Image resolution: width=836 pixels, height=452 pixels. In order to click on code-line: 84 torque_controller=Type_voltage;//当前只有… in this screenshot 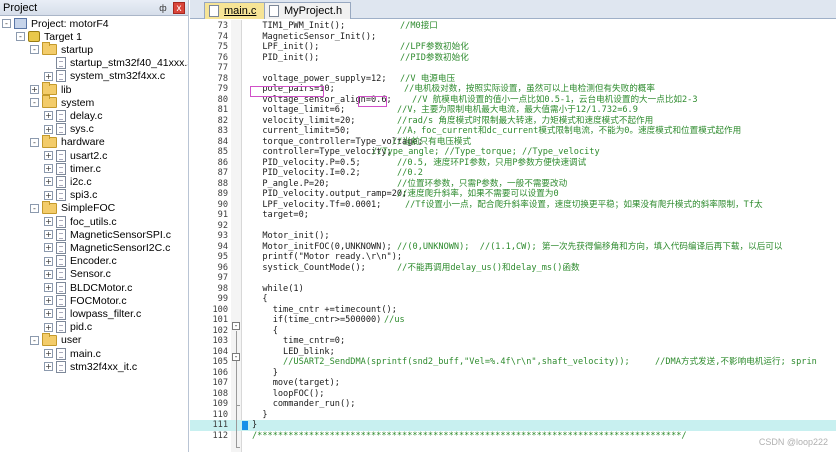, I will do `click(513, 142)`.